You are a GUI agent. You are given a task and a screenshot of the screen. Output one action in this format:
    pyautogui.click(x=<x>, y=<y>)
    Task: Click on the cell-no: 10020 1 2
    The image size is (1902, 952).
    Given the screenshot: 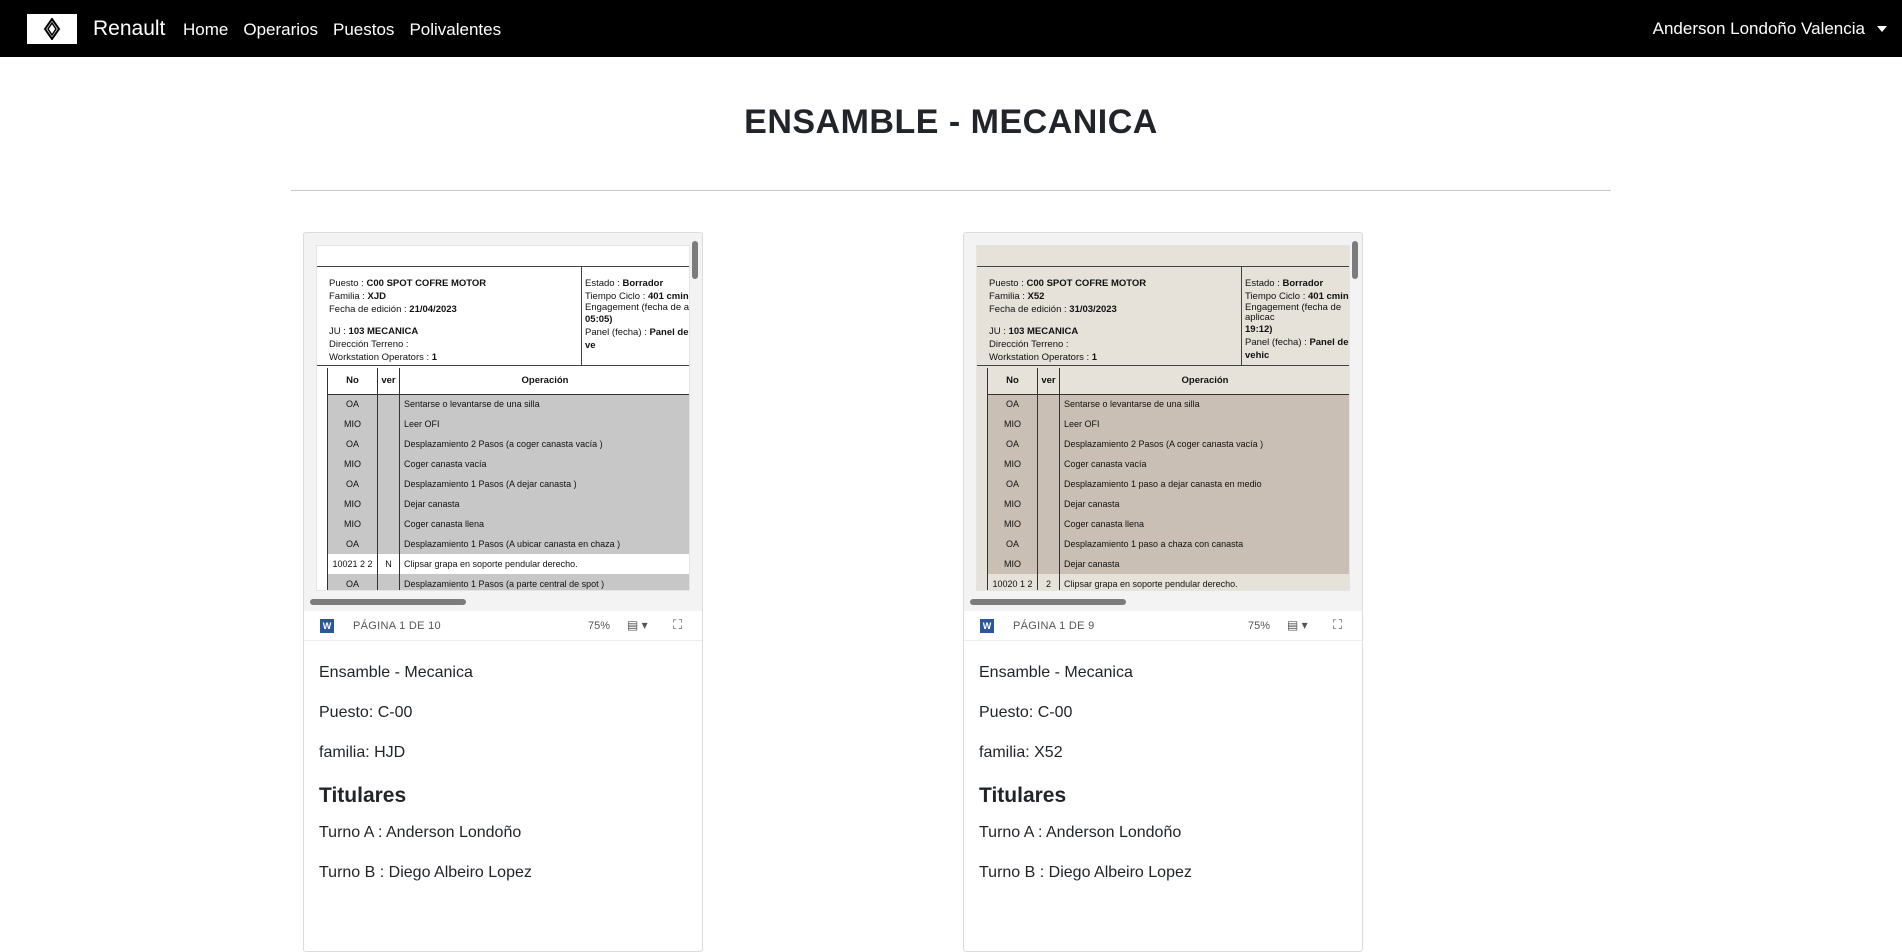 What is the action you would take?
    pyautogui.click(x=1012, y=582)
    